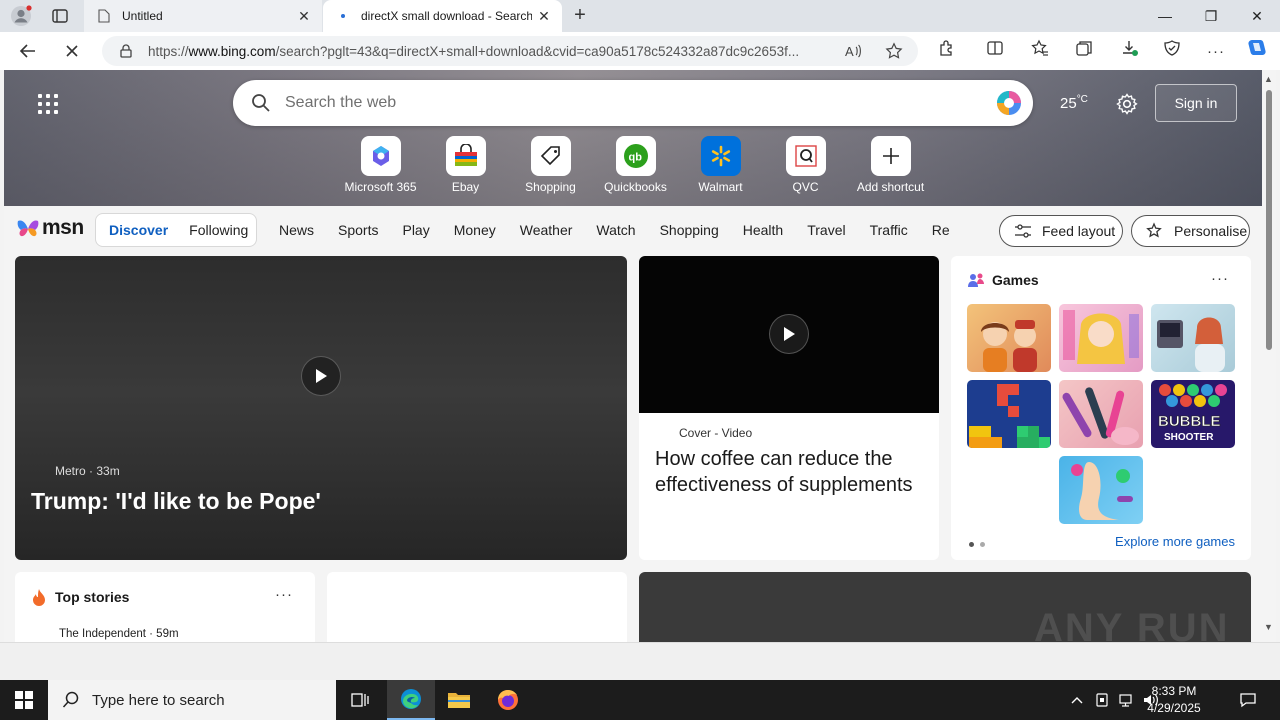 Image resolution: width=1280 pixels, height=720 pixels. What do you see at coordinates (1079, 231) in the screenshot?
I see `feed-layout-label: Feed layout` at bounding box center [1079, 231].